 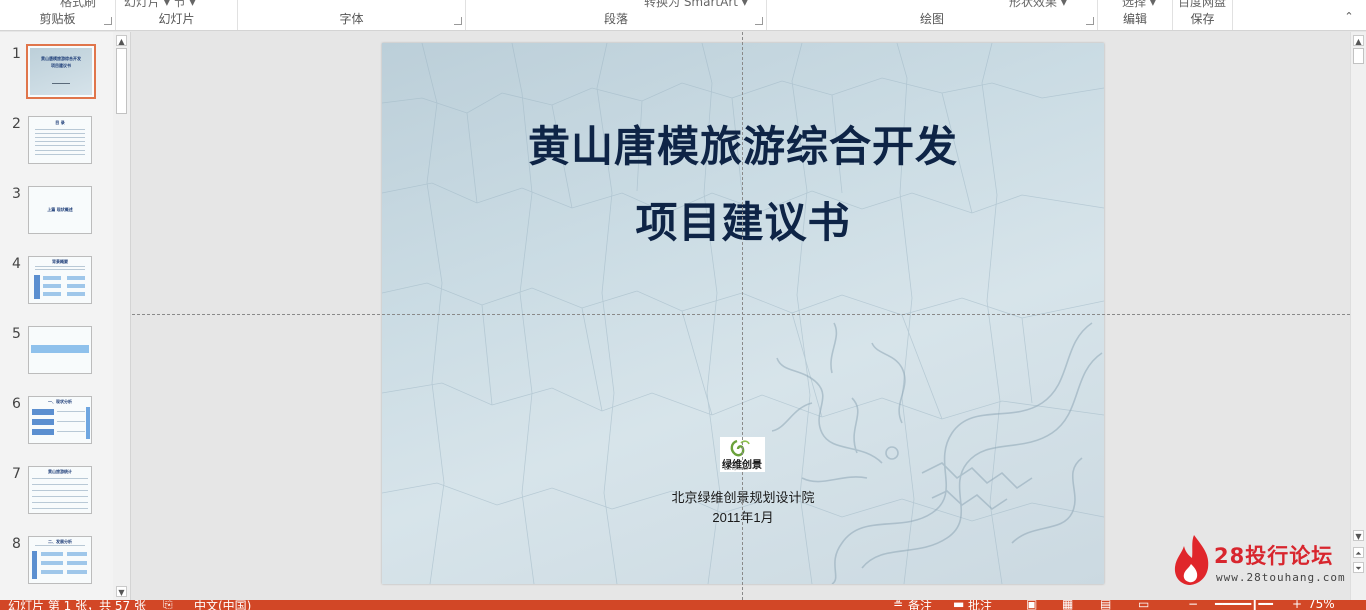 I want to click on new-slide-button: 幻灯片 ▾ 节 ▾, so click(x=160, y=5).